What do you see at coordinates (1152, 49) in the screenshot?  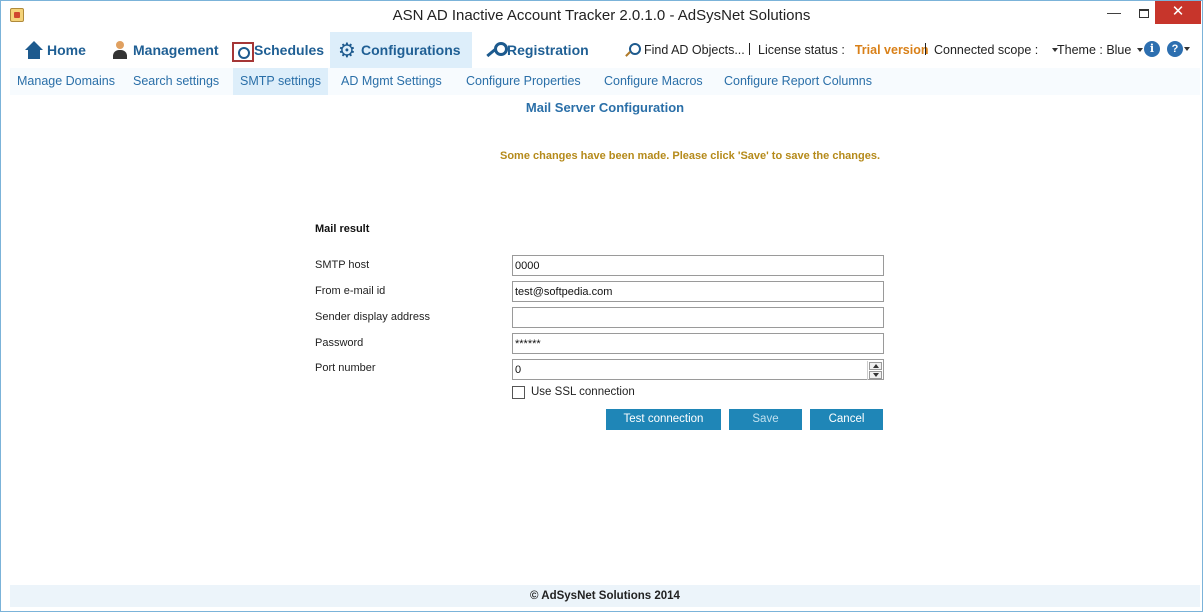 I see `info-icon: i` at bounding box center [1152, 49].